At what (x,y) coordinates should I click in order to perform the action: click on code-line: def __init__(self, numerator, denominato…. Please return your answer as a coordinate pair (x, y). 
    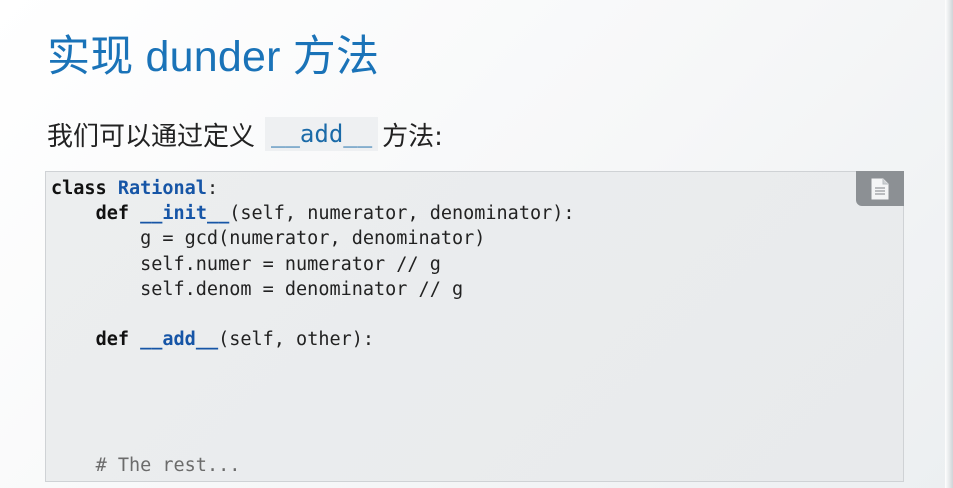
    Looking at the image, I should click on (335, 214).